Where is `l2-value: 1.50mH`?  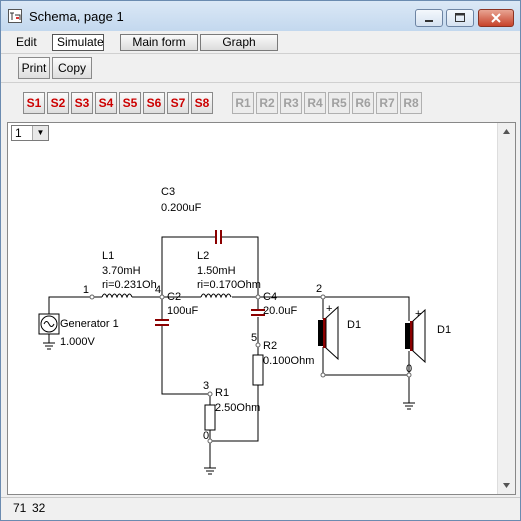 l2-value: 1.50mH is located at coordinates (216, 271).